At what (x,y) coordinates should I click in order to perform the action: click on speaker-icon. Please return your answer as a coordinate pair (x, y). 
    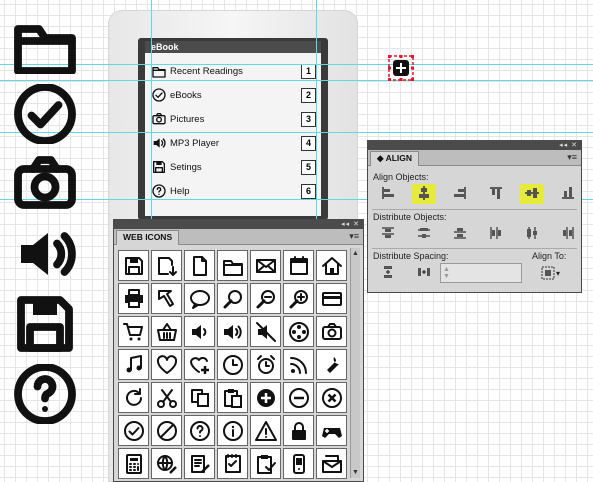
    Looking at the image, I should click on (159, 143).